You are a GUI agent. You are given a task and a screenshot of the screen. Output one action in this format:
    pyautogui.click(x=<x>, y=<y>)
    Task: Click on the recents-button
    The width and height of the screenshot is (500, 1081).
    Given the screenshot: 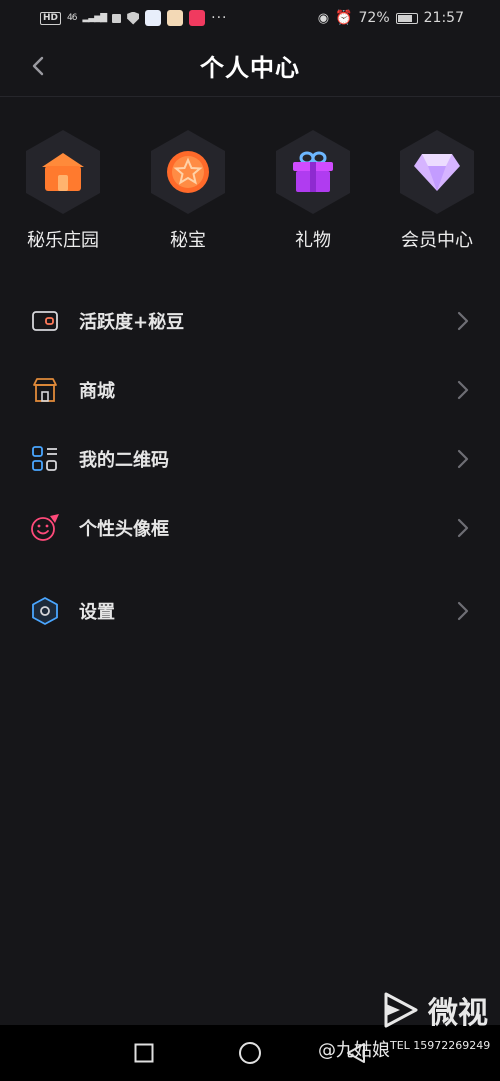 What is the action you would take?
    pyautogui.click(x=144, y=1053)
    